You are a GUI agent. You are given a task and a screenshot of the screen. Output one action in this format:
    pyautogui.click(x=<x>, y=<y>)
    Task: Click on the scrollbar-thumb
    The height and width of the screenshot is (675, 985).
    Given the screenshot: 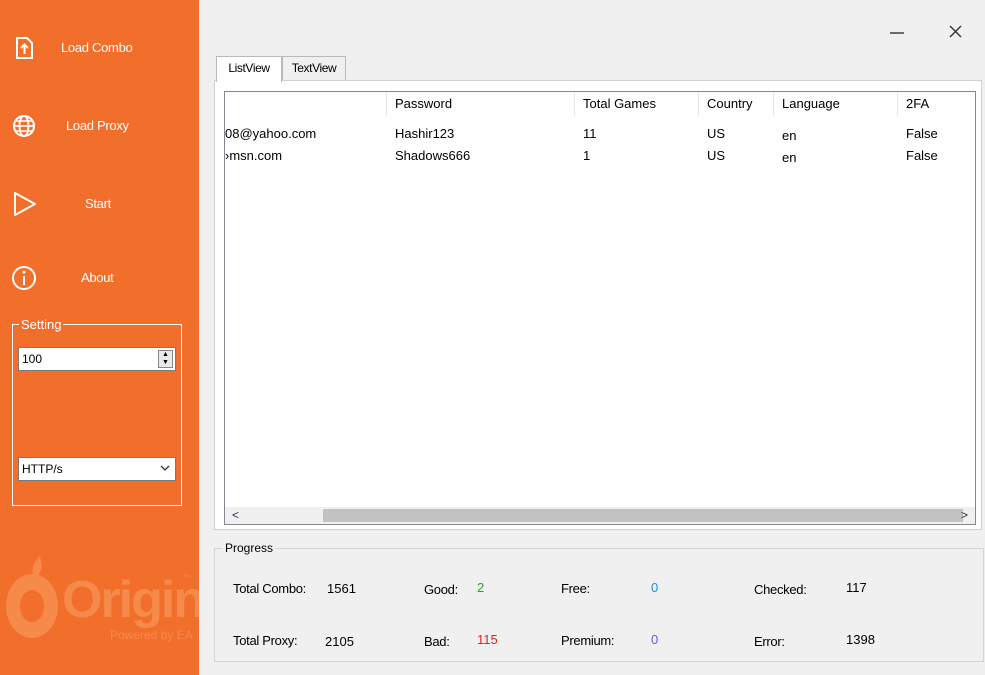 What is the action you would take?
    pyautogui.click(x=643, y=515)
    